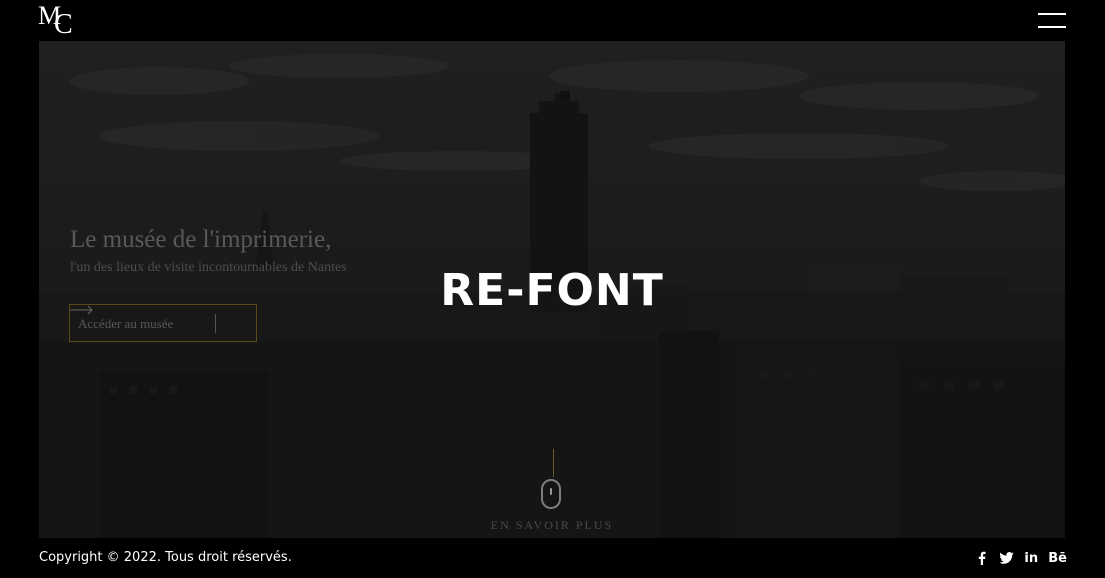 The width and height of the screenshot is (1105, 578). What do you see at coordinates (1021, 558) in the screenshot?
I see `social-links: in Bē` at bounding box center [1021, 558].